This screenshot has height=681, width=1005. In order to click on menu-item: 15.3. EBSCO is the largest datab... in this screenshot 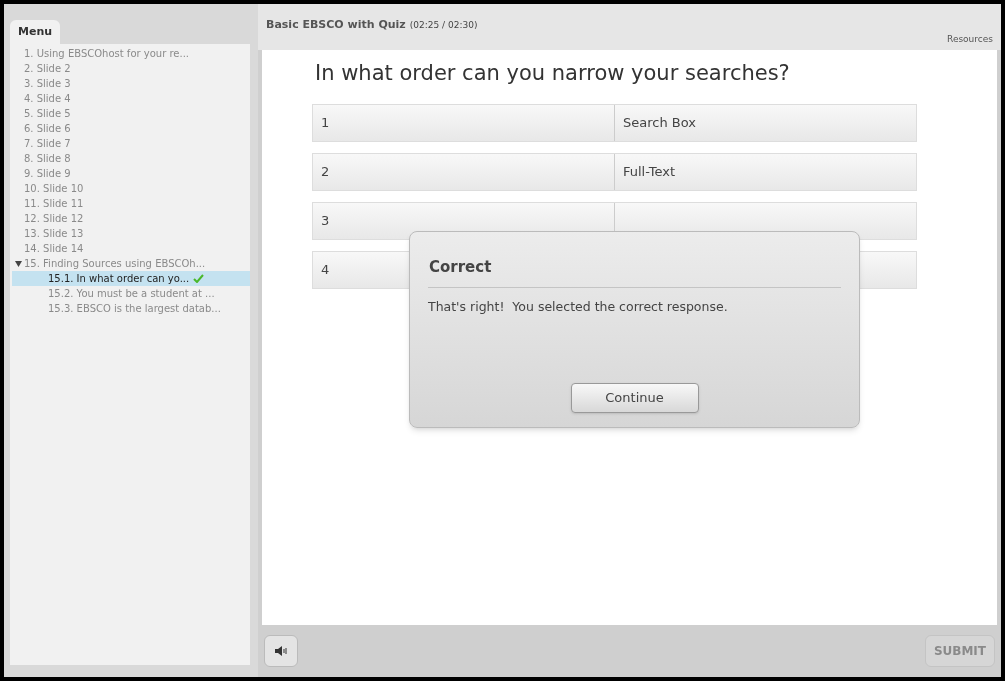, I will do `click(131, 308)`.